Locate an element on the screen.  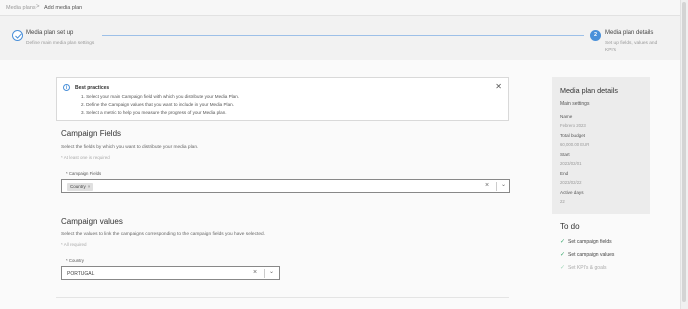
close-icon: ✕ is located at coordinates (498, 86).